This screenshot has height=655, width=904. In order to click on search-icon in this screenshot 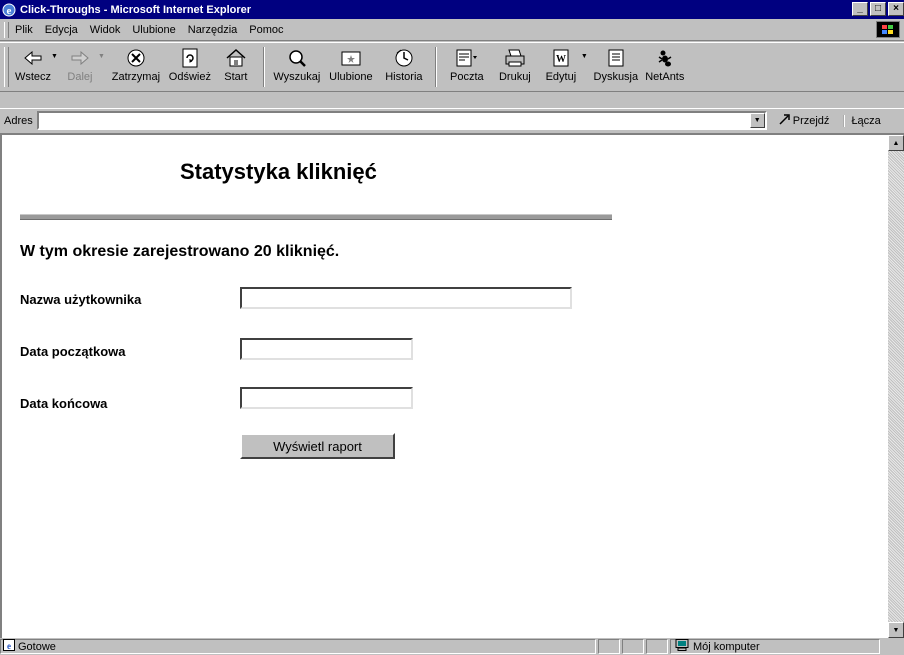, I will do `click(297, 58)`.